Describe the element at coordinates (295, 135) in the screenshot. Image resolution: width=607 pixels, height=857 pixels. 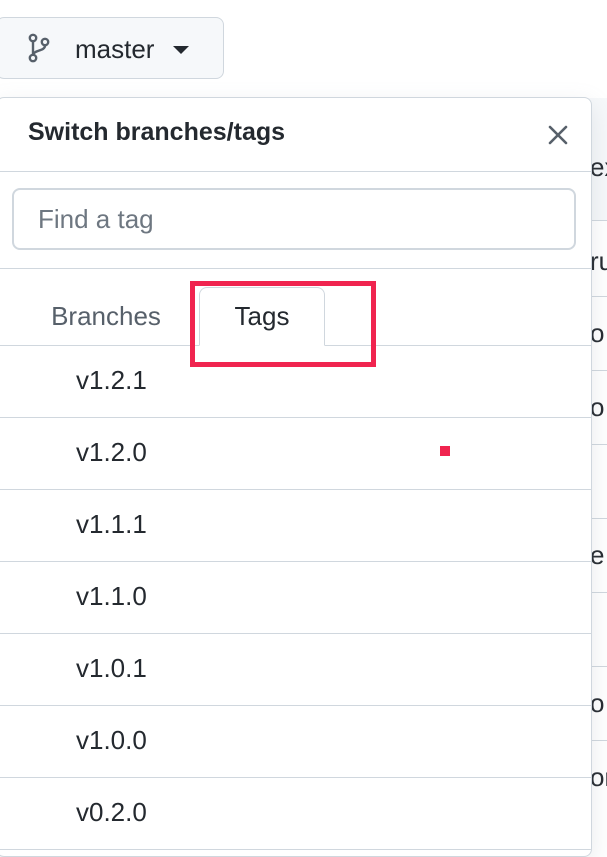
I see `popover-header: Switch branches/tags` at that location.